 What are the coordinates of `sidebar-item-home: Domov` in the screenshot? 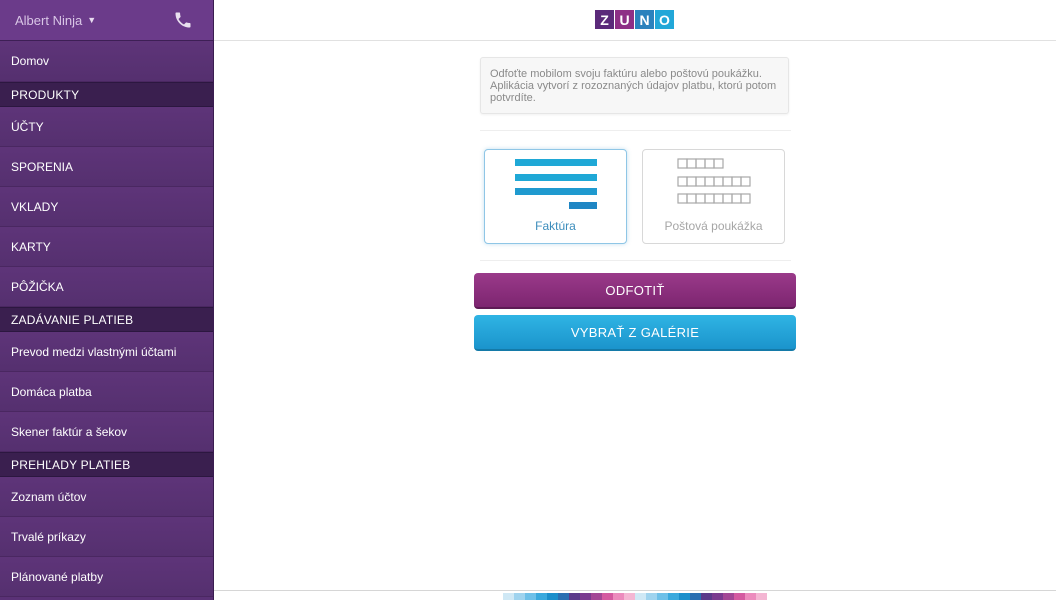 It's located at (106, 61).